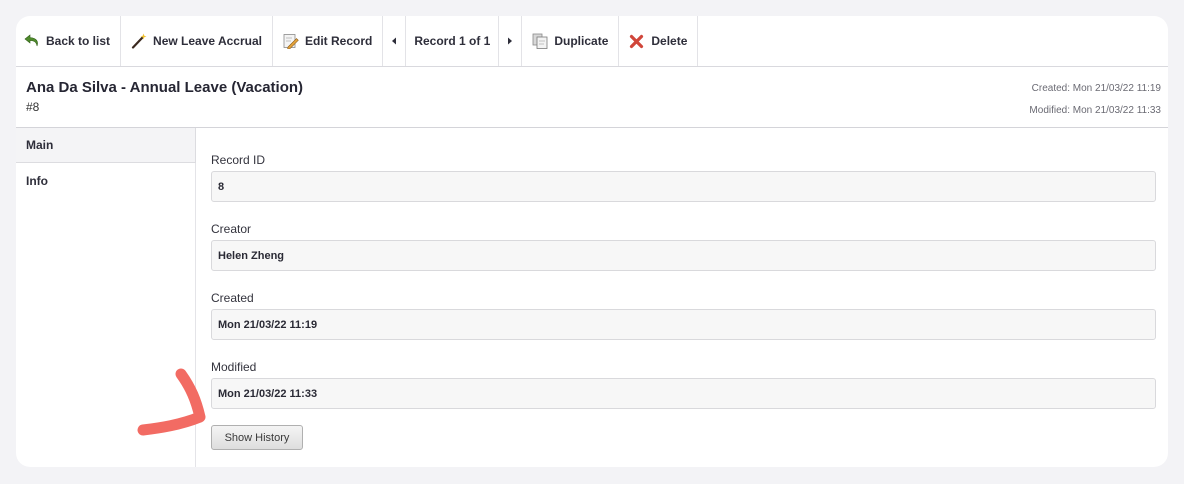 The image size is (1184, 484). What do you see at coordinates (207, 41) in the screenshot?
I see `new-leave-accrual-label: New Leave Accrual` at bounding box center [207, 41].